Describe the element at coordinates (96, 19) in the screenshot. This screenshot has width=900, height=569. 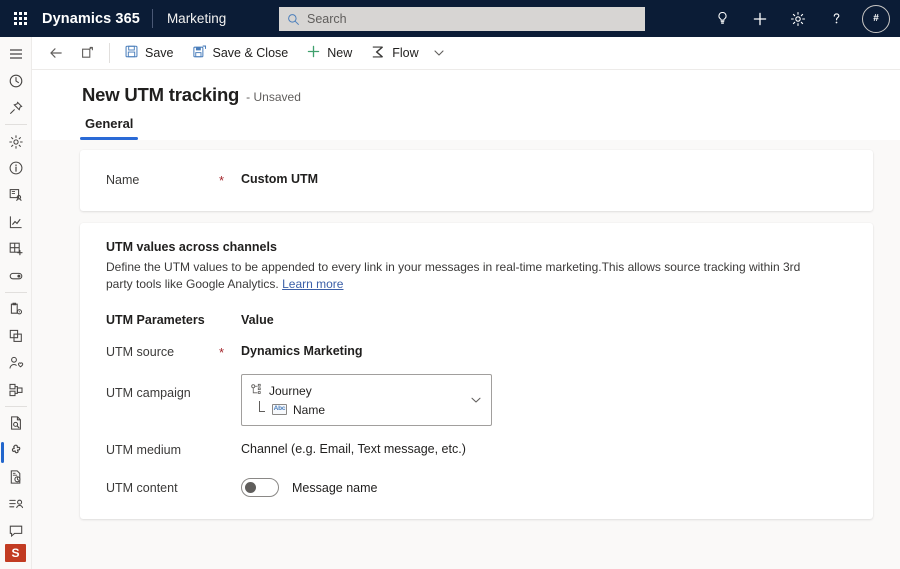
I see `brand-label: Dynamics 365` at that location.